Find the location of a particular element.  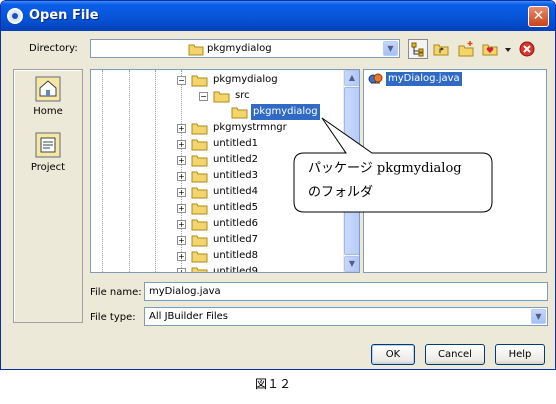

shortcut-project: Project is located at coordinates (48, 152).